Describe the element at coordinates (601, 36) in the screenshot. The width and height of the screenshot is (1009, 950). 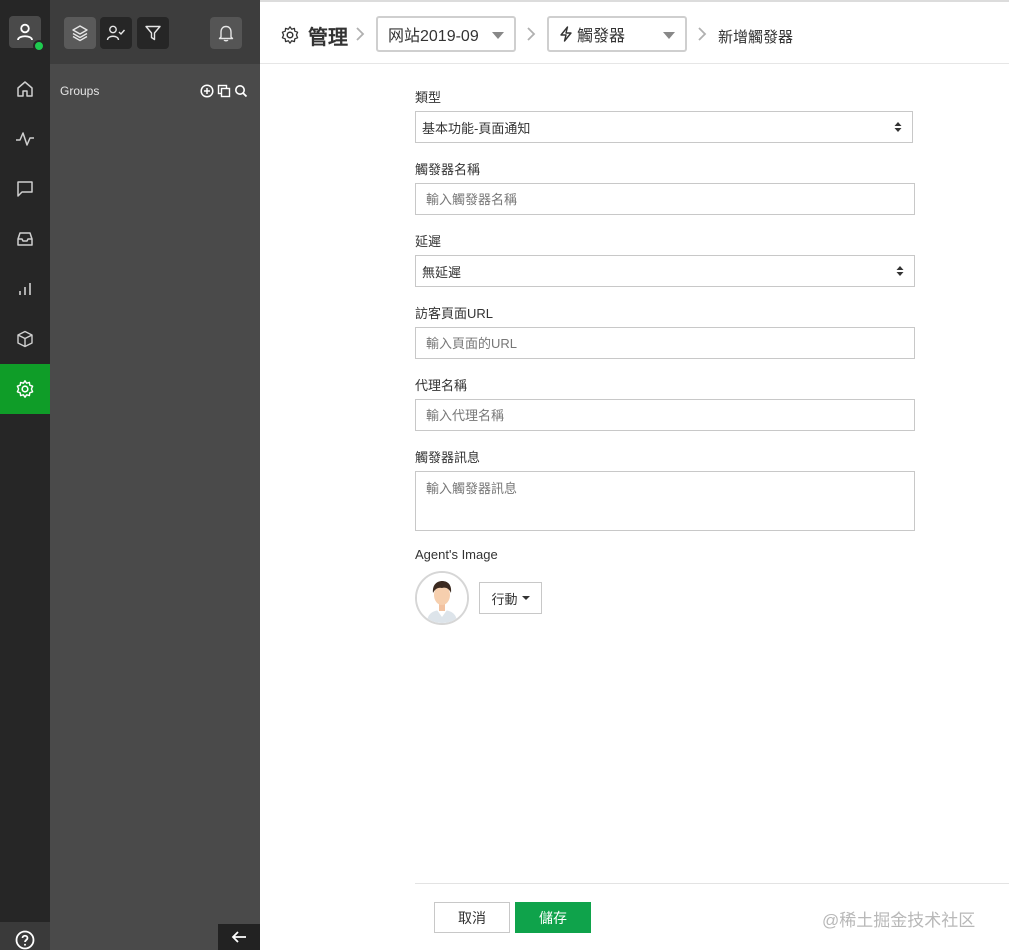
I see `trigger-select-value: 觸發器` at that location.